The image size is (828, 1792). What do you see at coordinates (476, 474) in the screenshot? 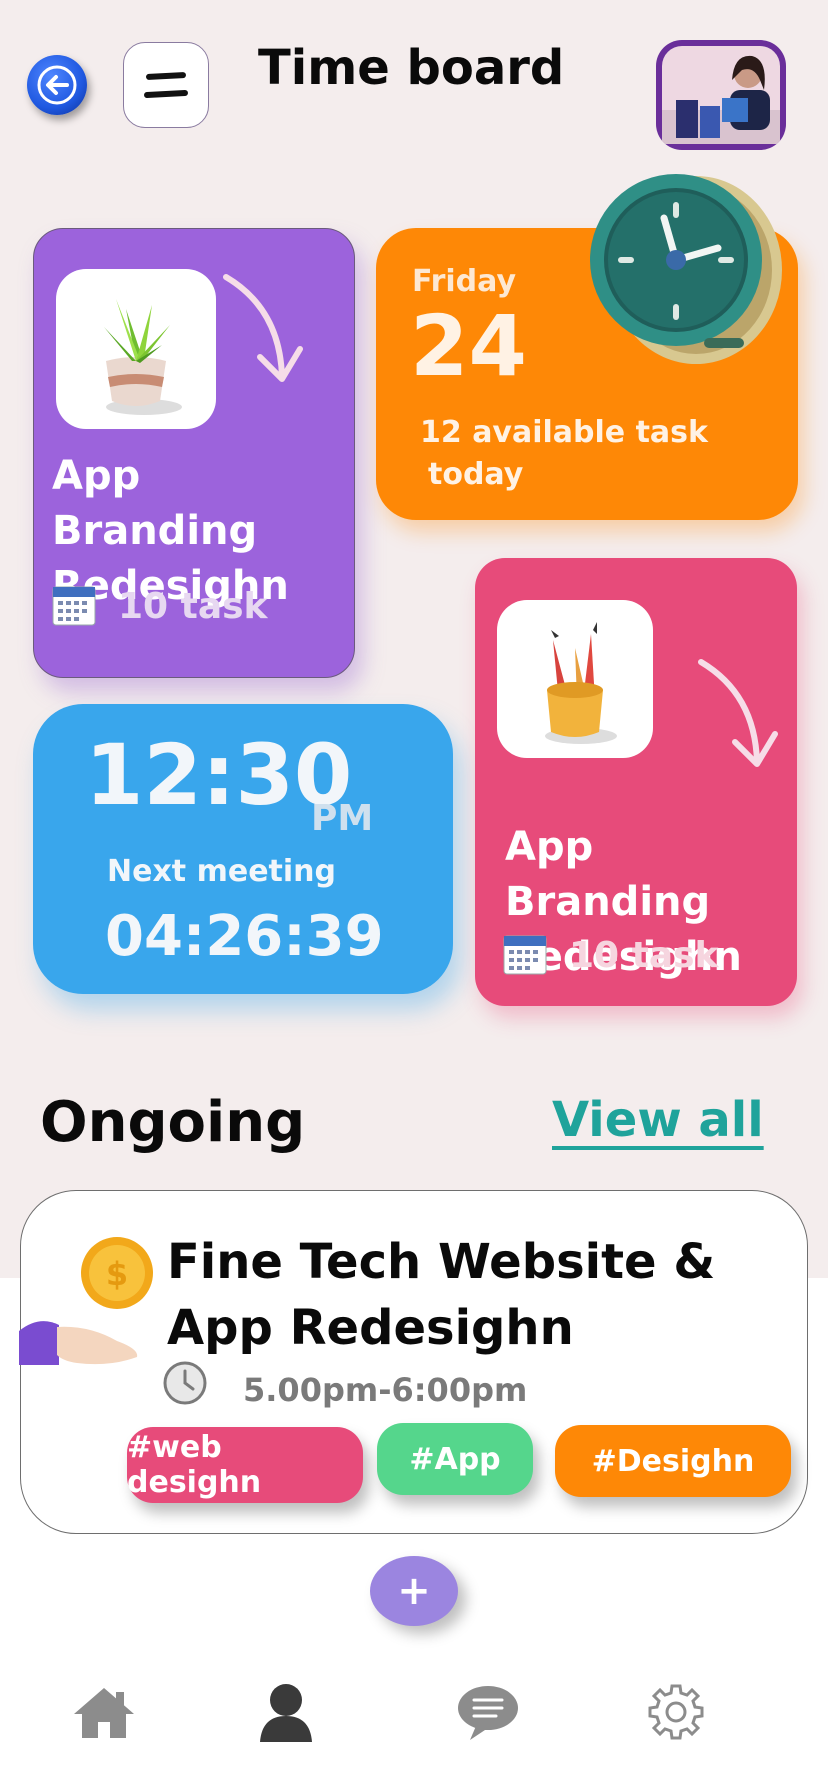
I see `available-tasks-line2: today` at bounding box center [476, 474].